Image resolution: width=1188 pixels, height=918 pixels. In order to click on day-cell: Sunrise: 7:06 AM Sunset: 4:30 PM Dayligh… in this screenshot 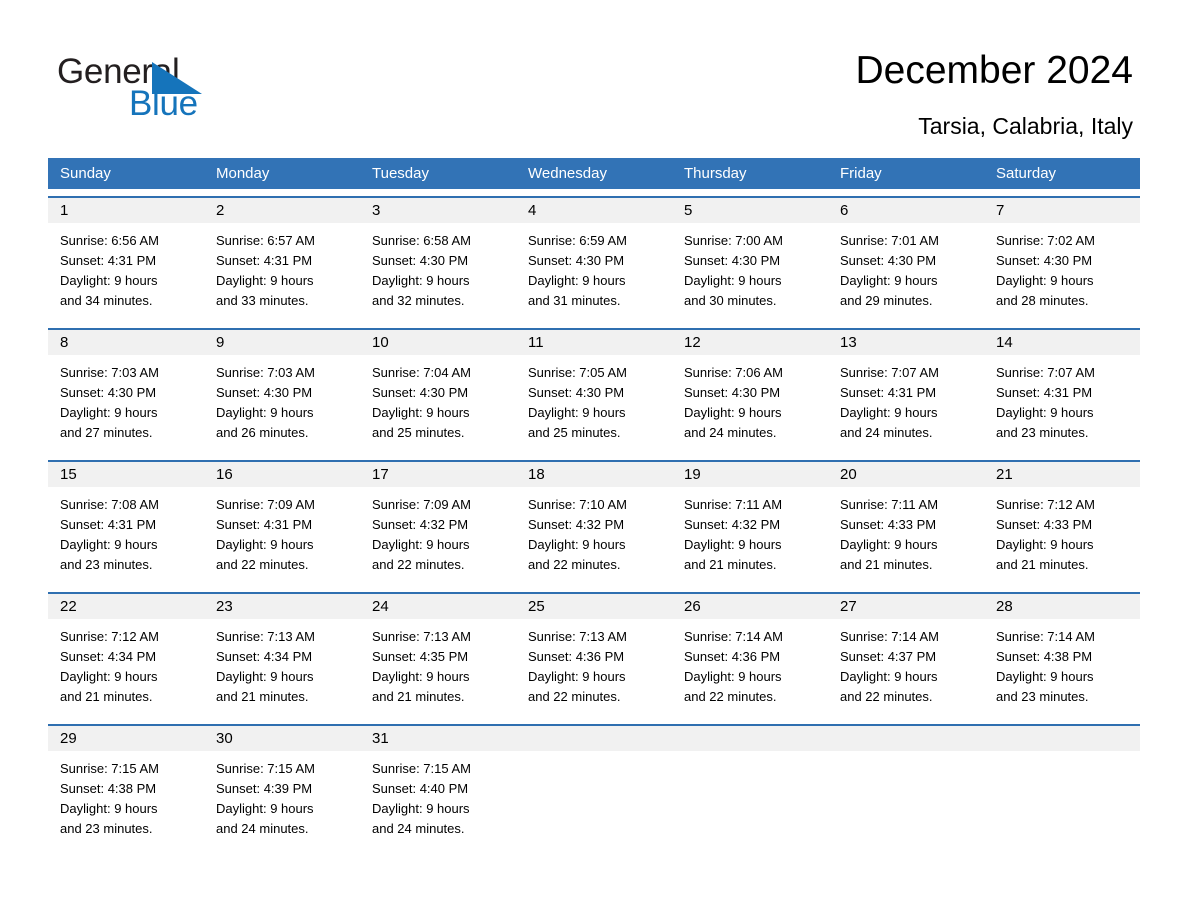, I will do `click(750, 404)`.